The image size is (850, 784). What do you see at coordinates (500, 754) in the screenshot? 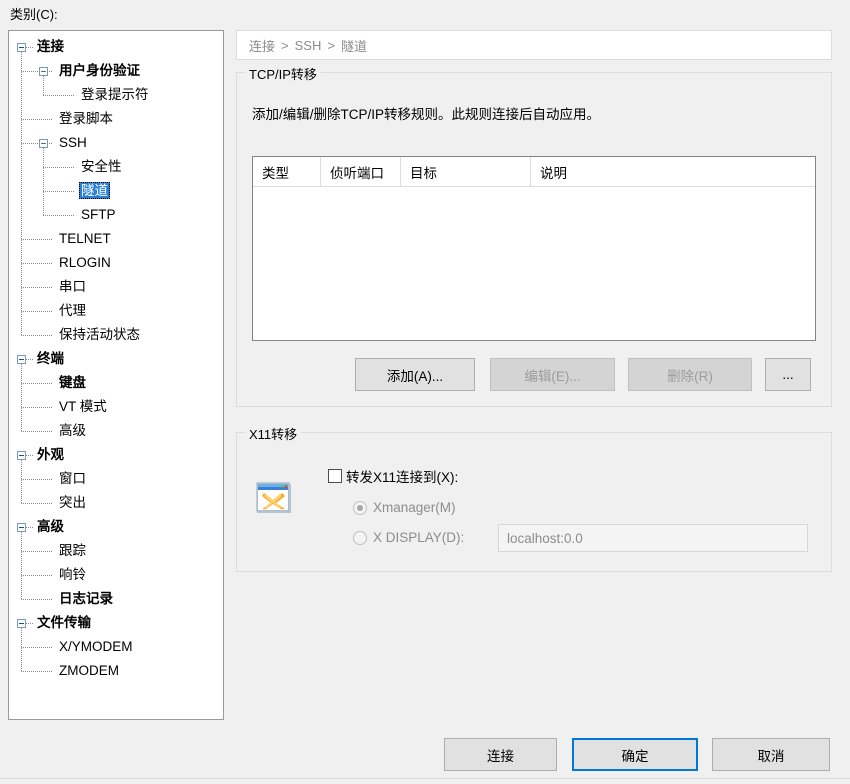
I see `connect-button: 连接` at bounding box center [500, 754].